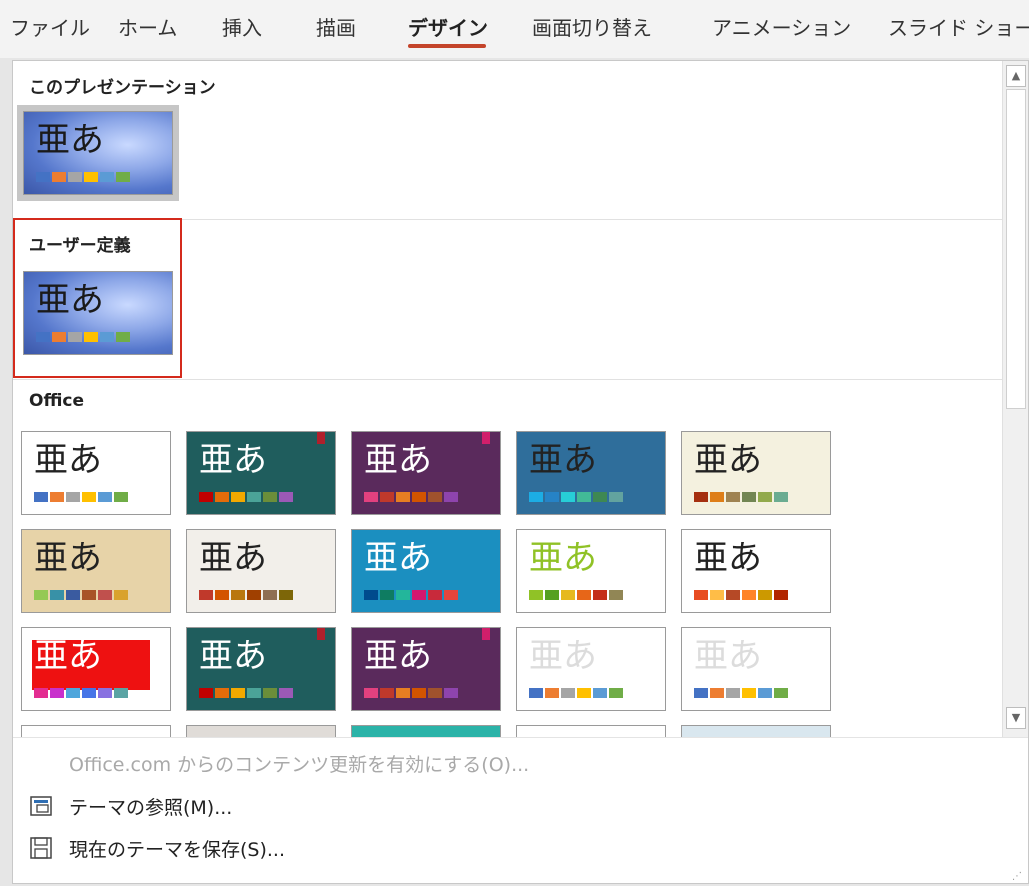  What do you see at coordinates (336, 26) in the screenshot?
I see `tab-draw: 描画` at bounding box center [336, 26].